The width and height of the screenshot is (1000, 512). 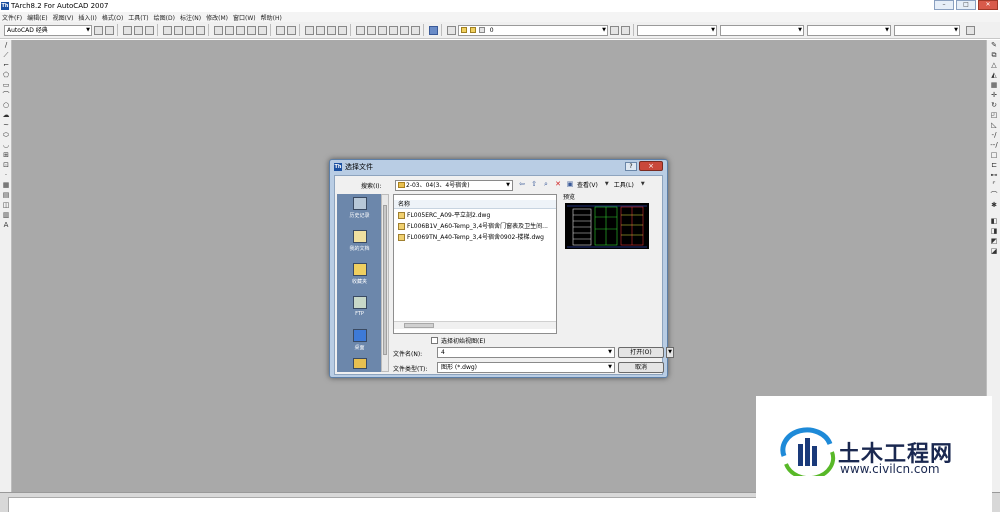 I want to click on plot-icon, so click(x=200, y=30).